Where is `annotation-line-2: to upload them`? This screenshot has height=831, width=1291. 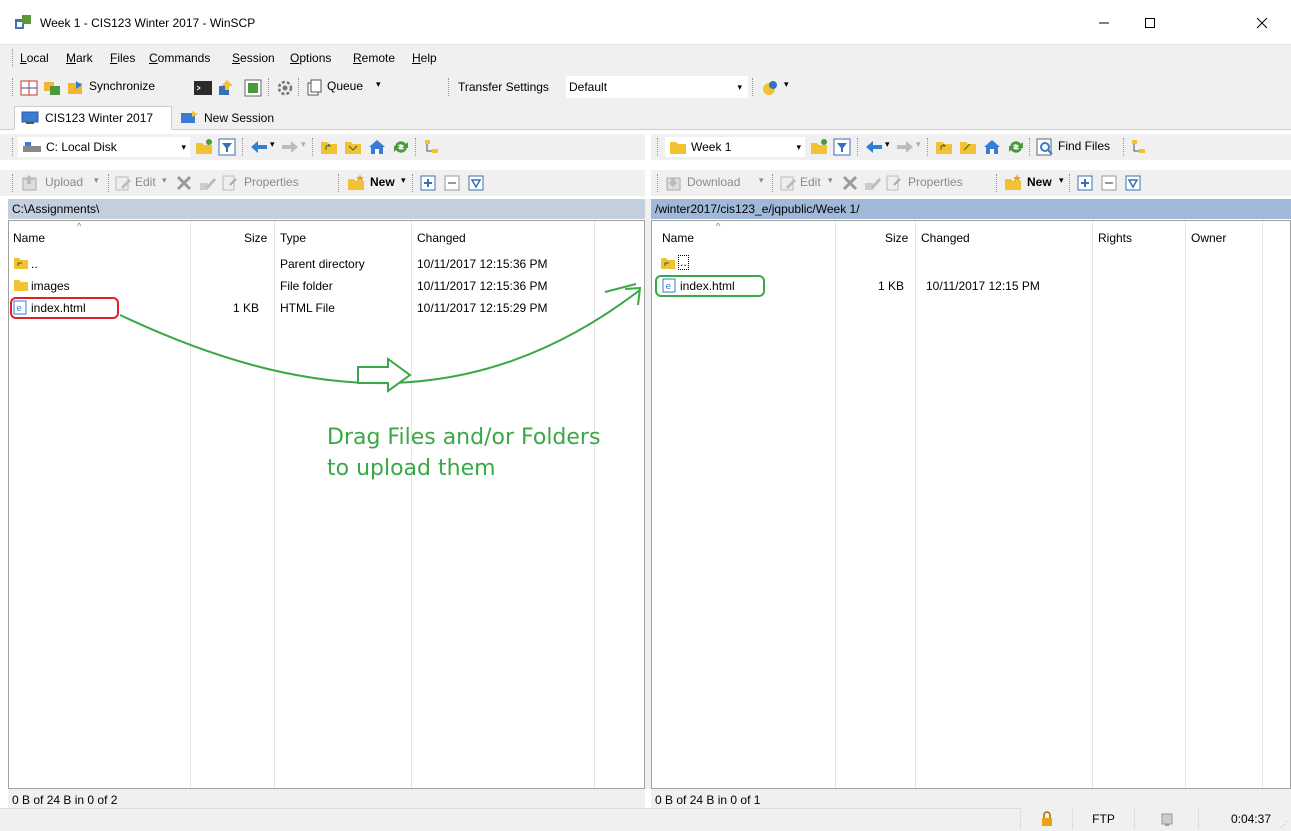 annotation-line-2: to upload them is located at coordinates (411, 468).